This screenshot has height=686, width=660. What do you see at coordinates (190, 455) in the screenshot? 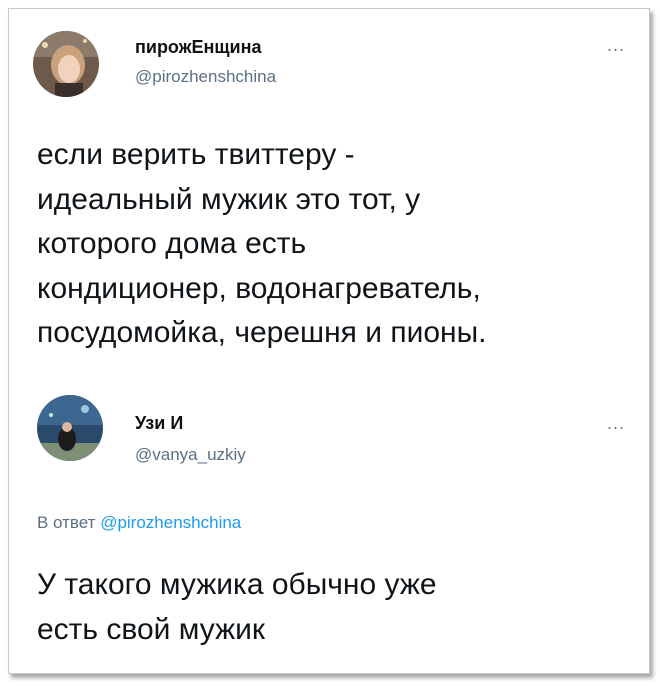
I see `handle: @vanya_uzkiy` at bounding box center [190, 455].